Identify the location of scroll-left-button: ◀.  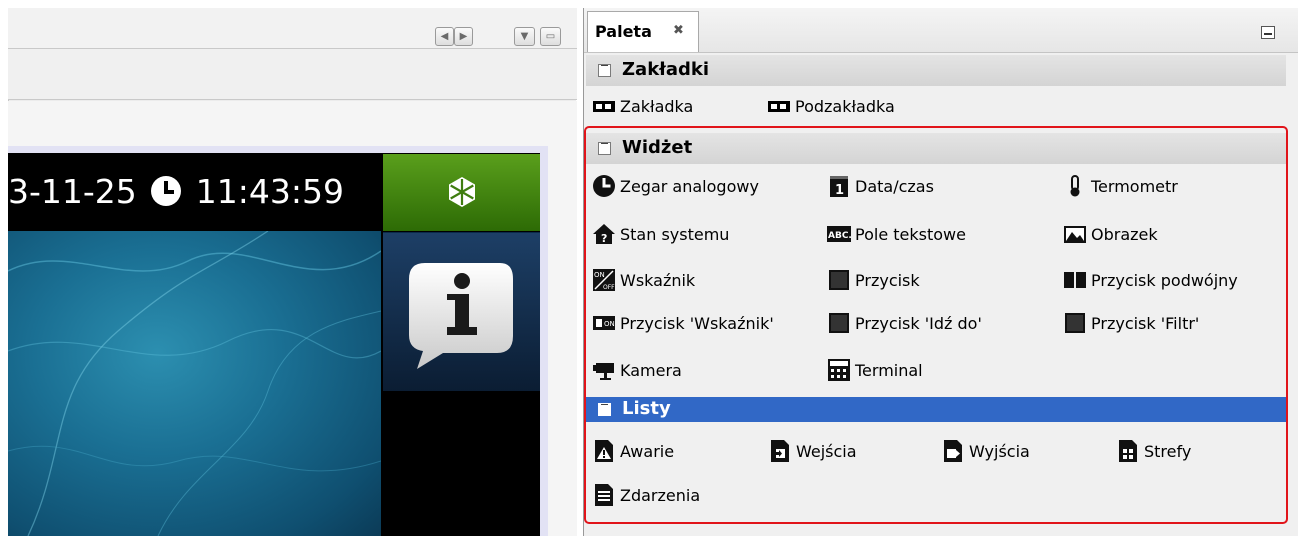
(444, 36).